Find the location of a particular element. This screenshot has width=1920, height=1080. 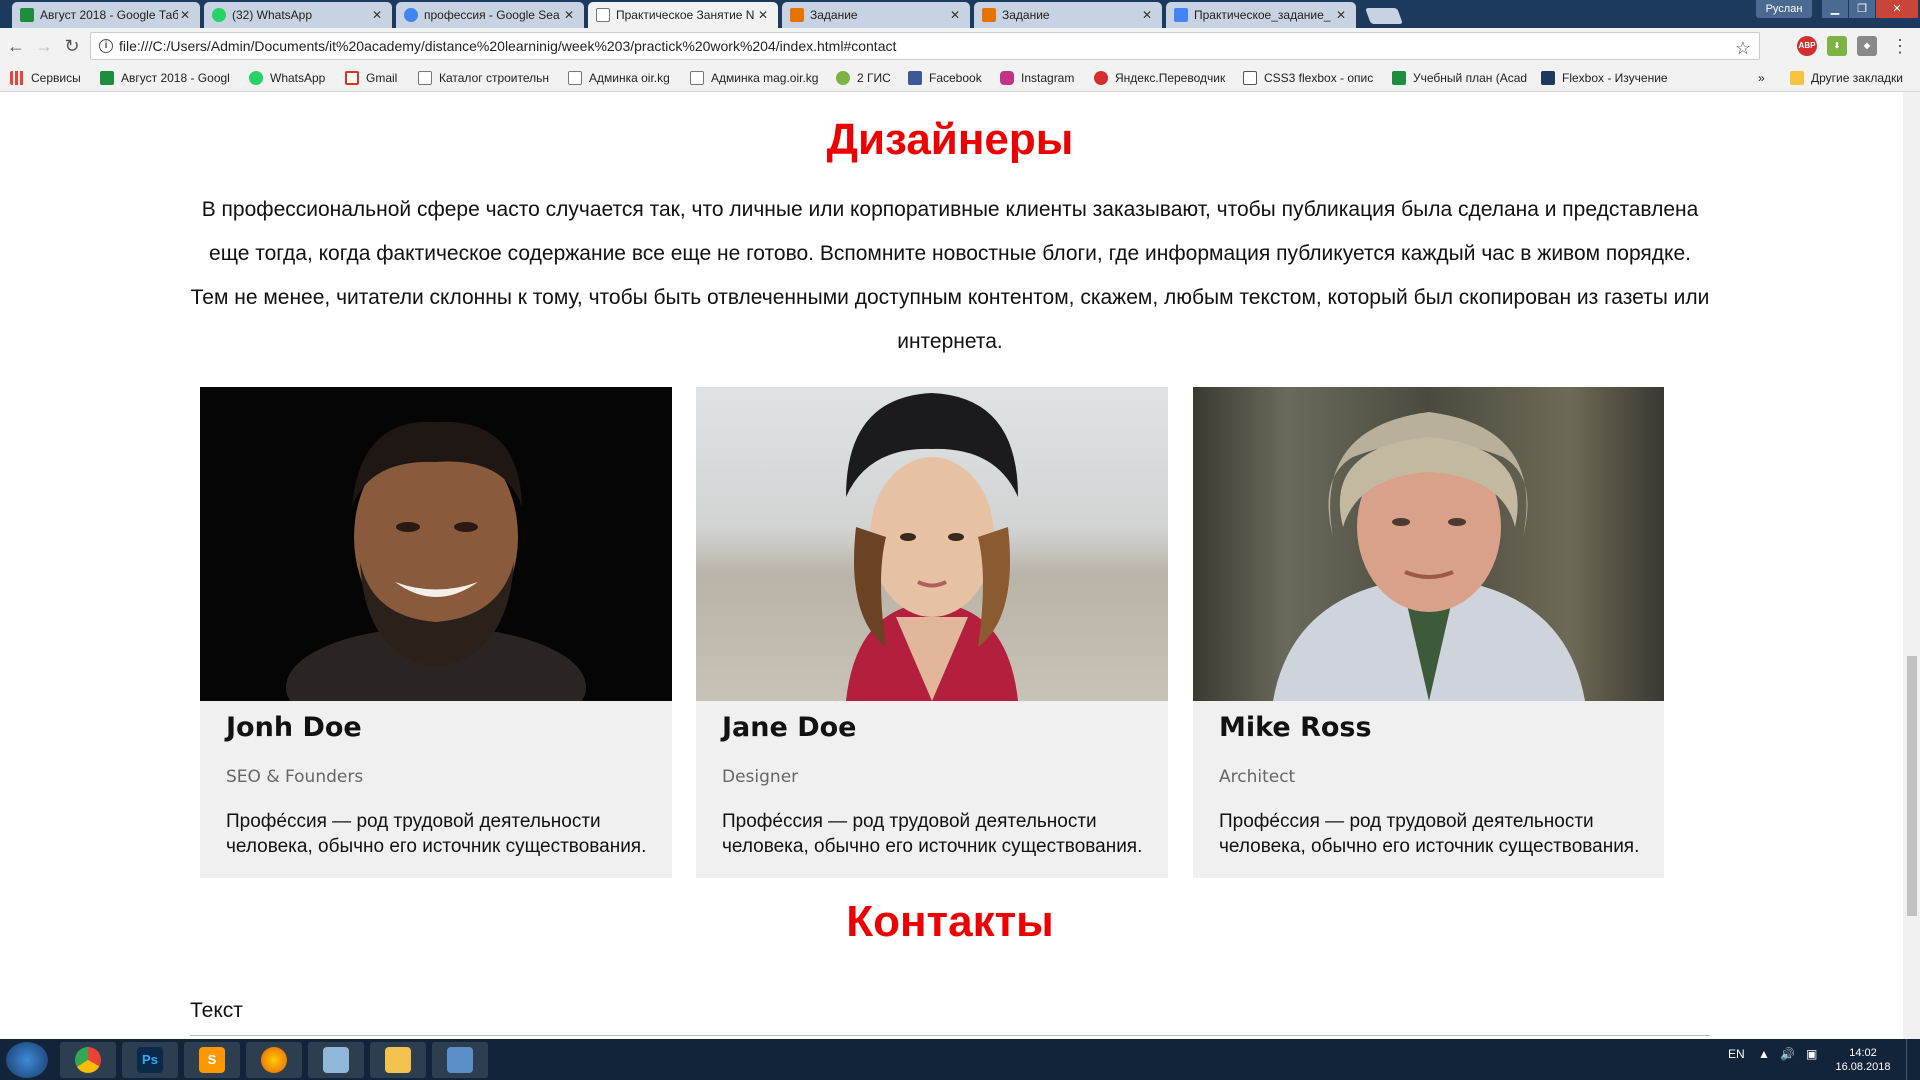

tab-label: Задание is located at coordinates (1026, 15).